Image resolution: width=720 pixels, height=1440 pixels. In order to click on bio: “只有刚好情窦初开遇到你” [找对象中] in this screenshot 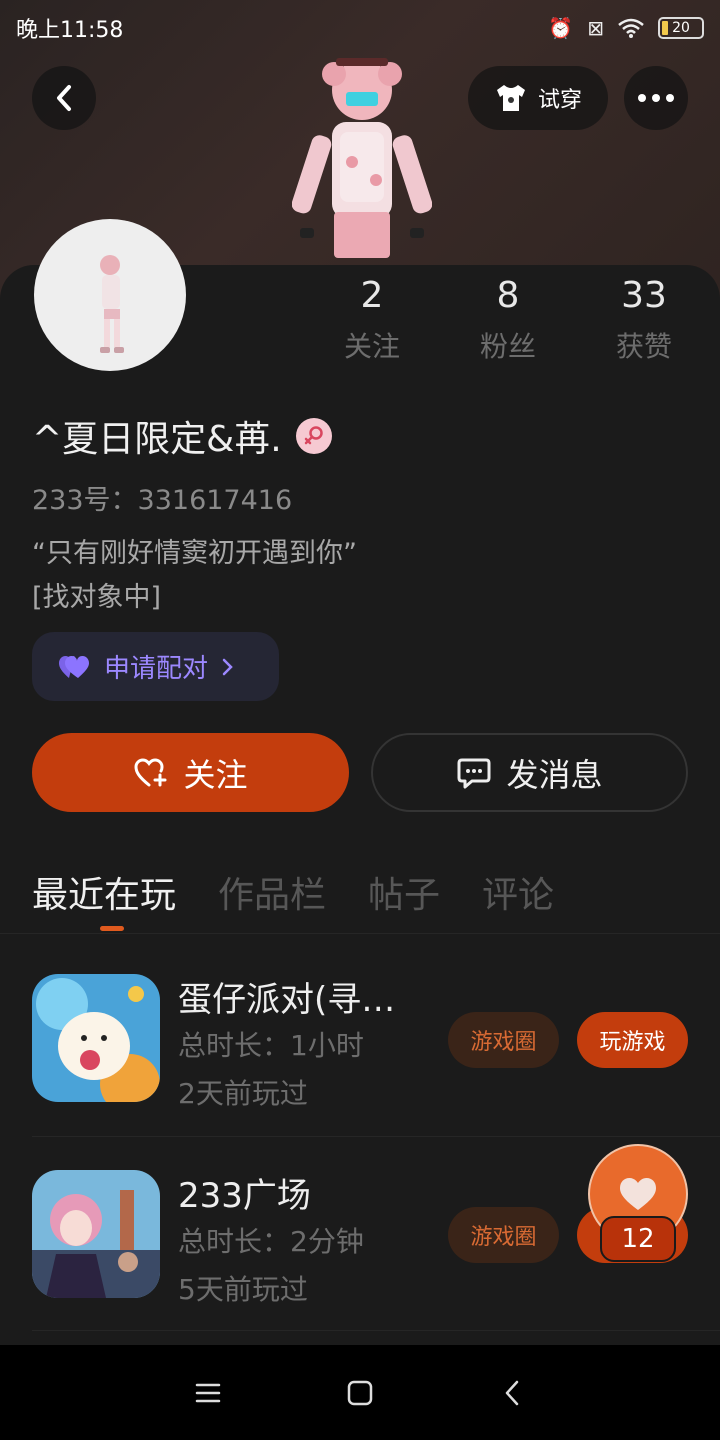, I will do `click(194, 575)`.